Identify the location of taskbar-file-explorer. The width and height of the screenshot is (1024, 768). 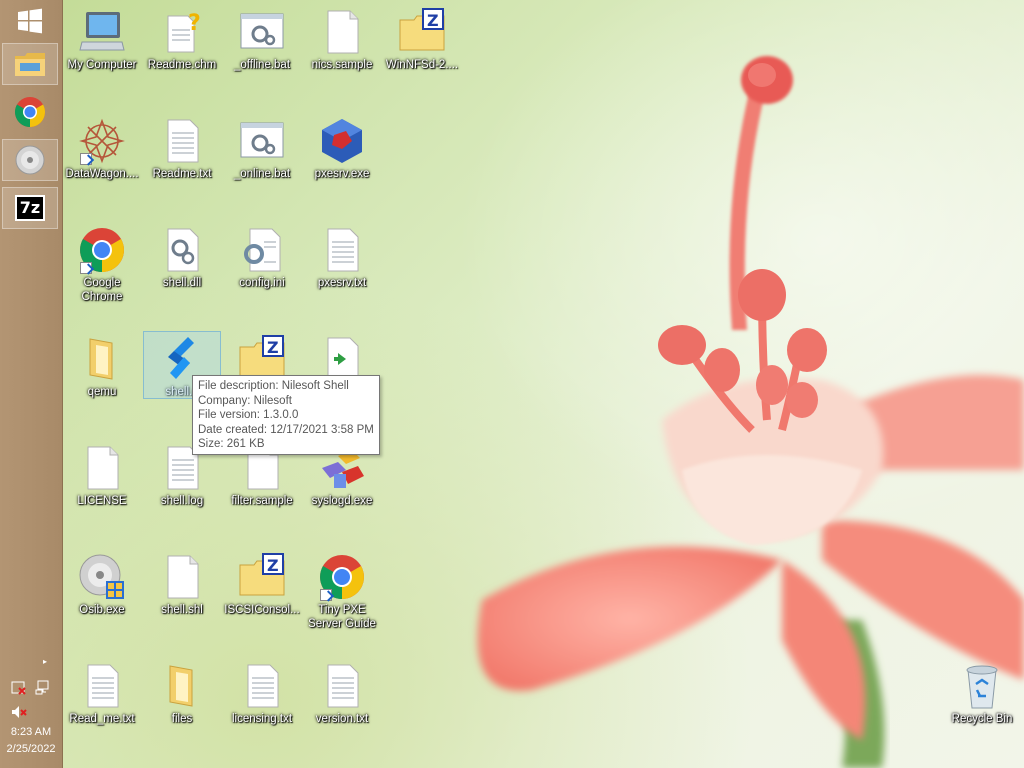
(30, 64).